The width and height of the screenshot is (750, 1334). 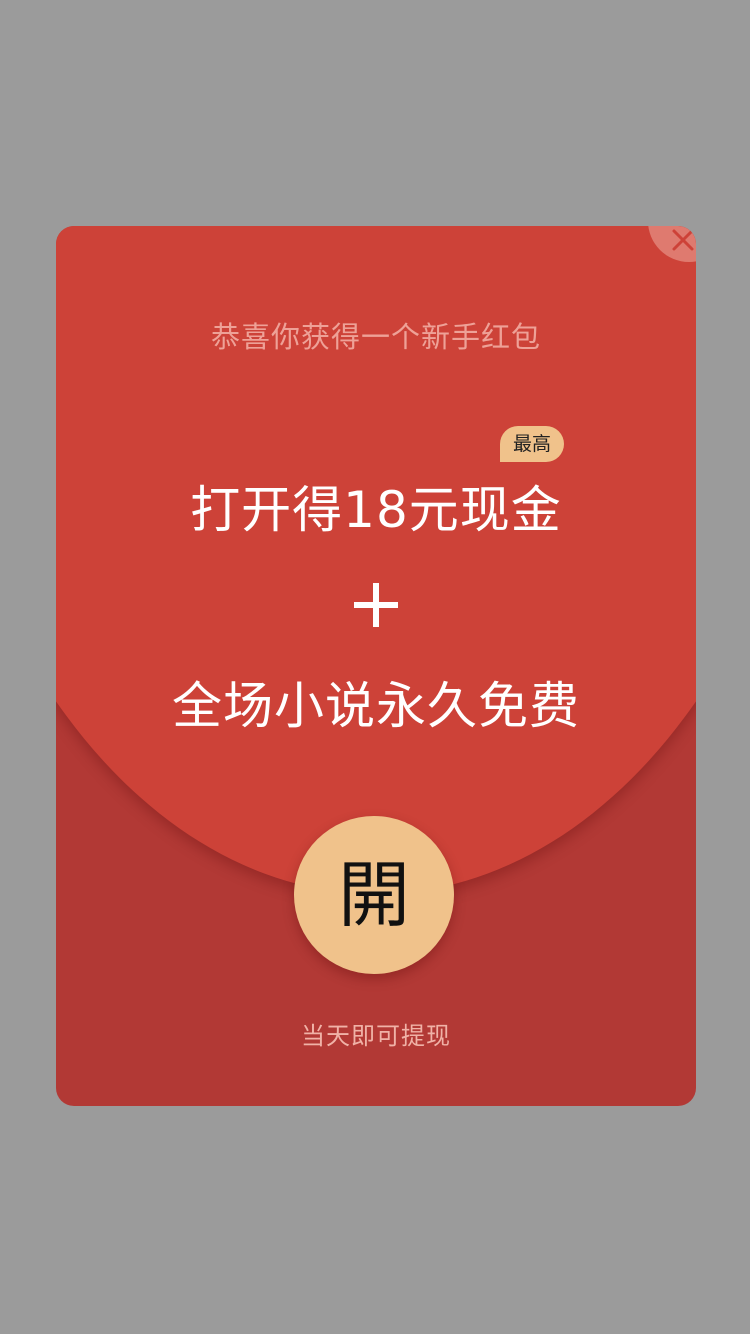 What do you see at coordinates (376, 510) in the screenshot?
I see `reward-headline: 打开得18元现金` at bounding box center [376, 510].